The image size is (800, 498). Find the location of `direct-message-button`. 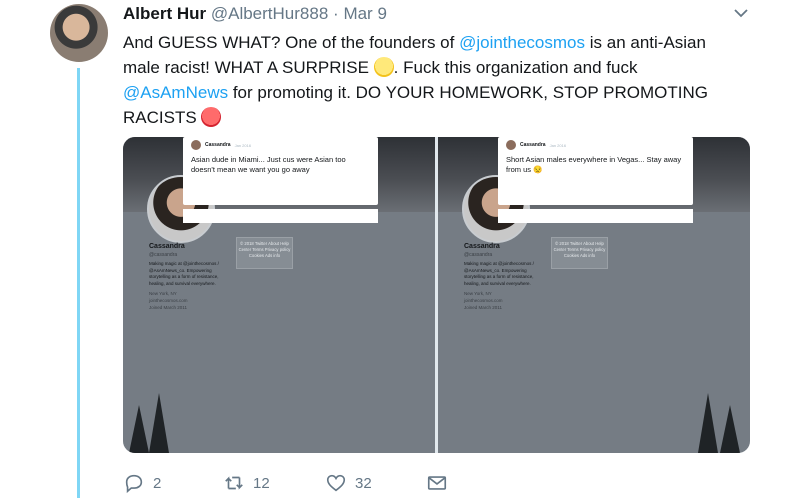

direct-message-button is located at coordinates (437, 483).